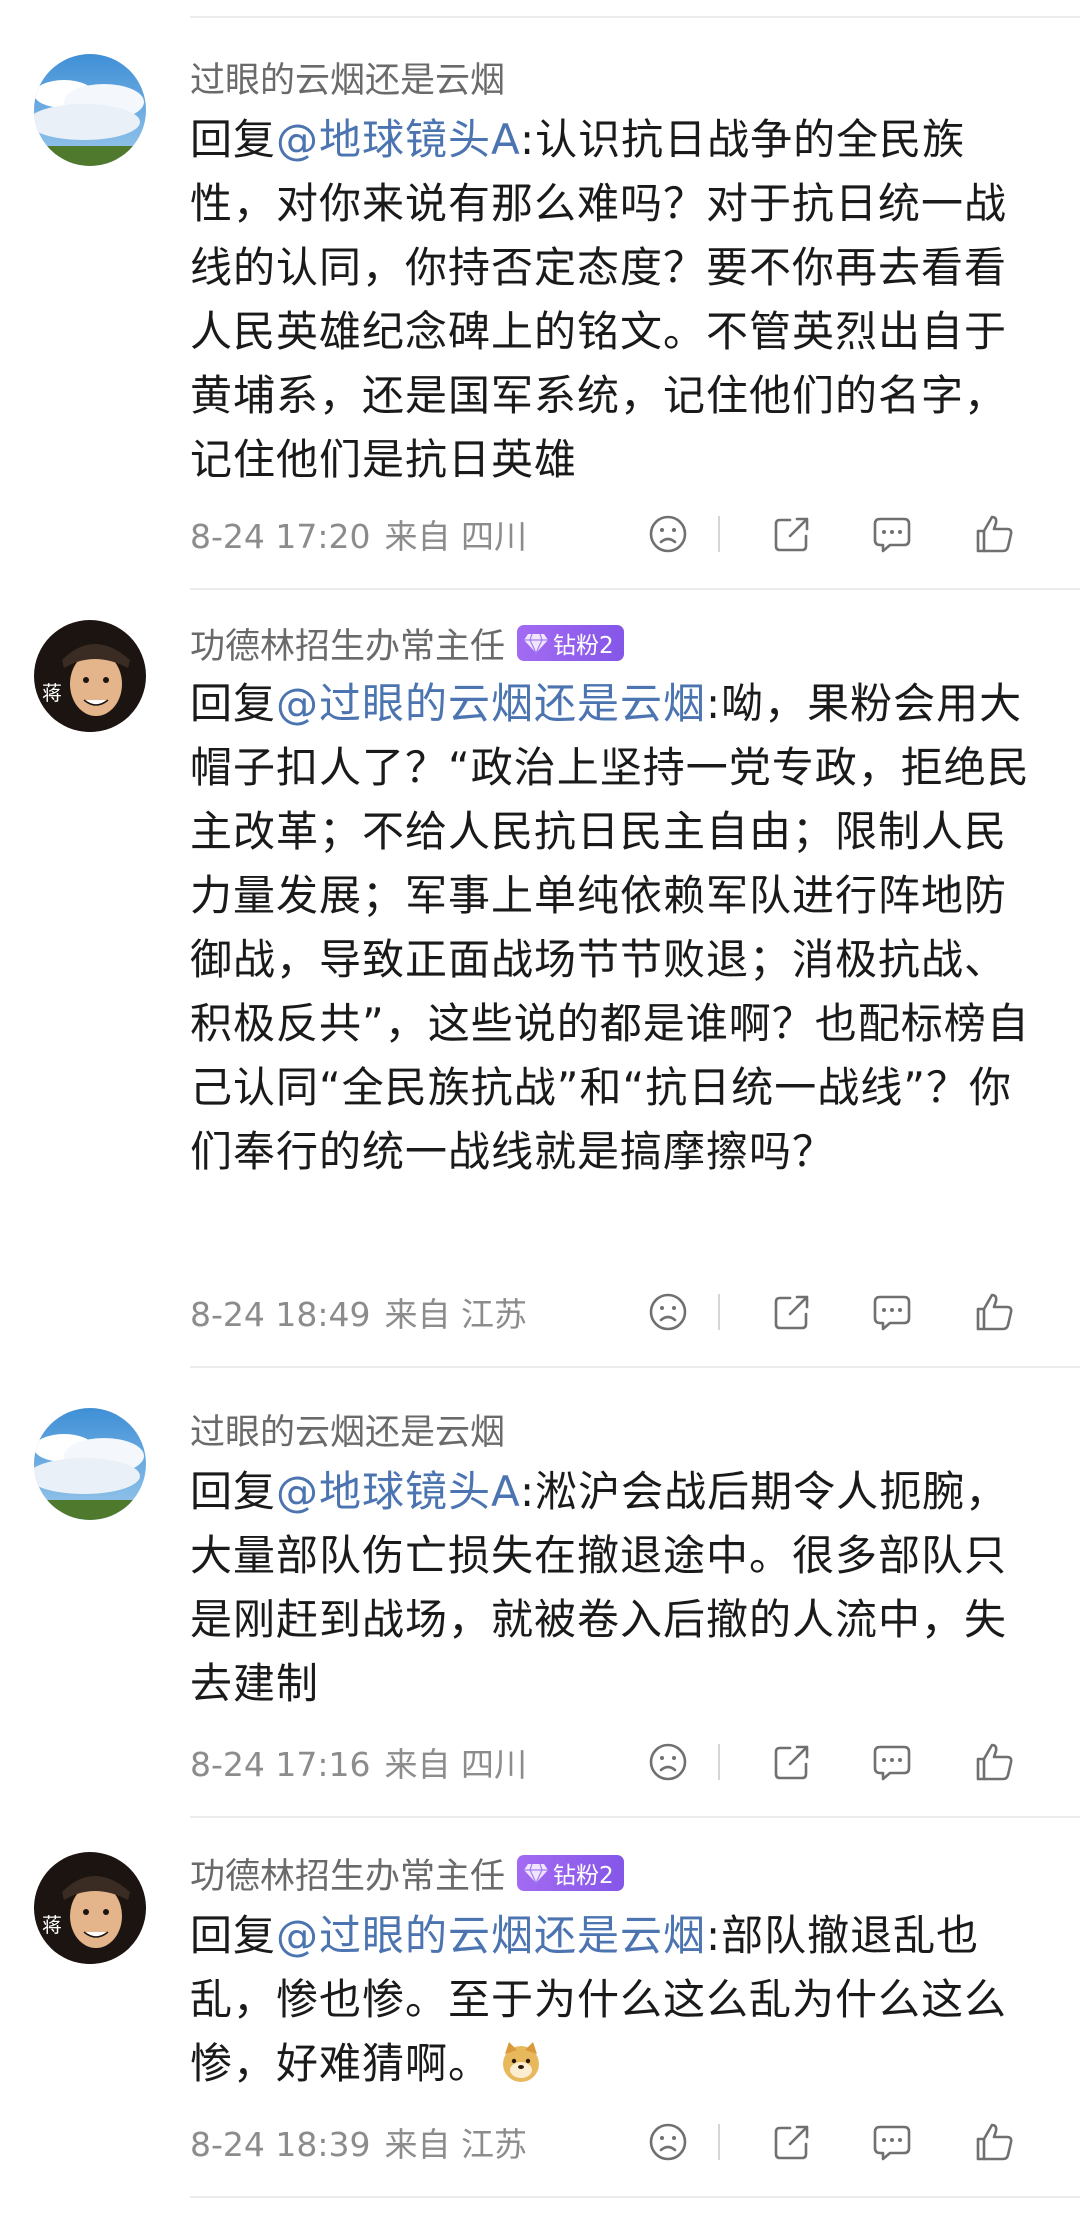 The width and height of the screenshot is (1080, 2216). I want to click on comment-time: 8-24 17:20, so click(280, 536).